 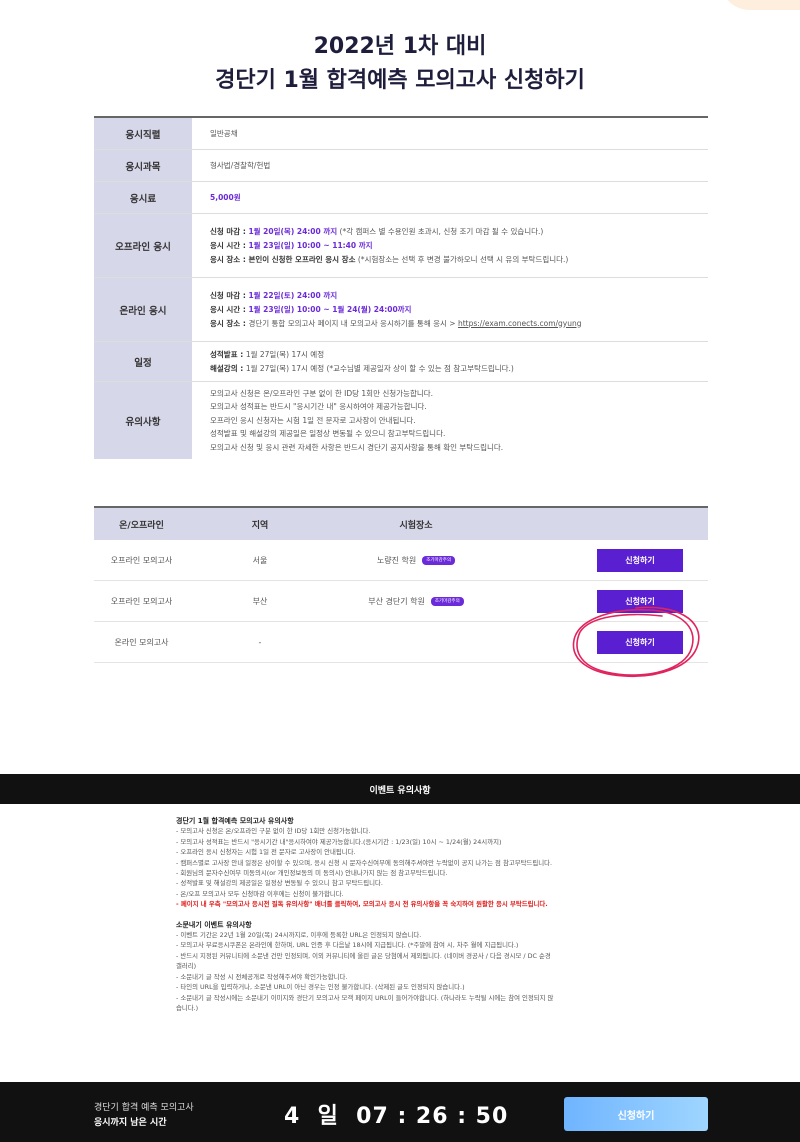 What do you see at coordinates (141, 525) in the screenshot?
I see `header-type: 온/오프라인` at bounding box center [141, 525].